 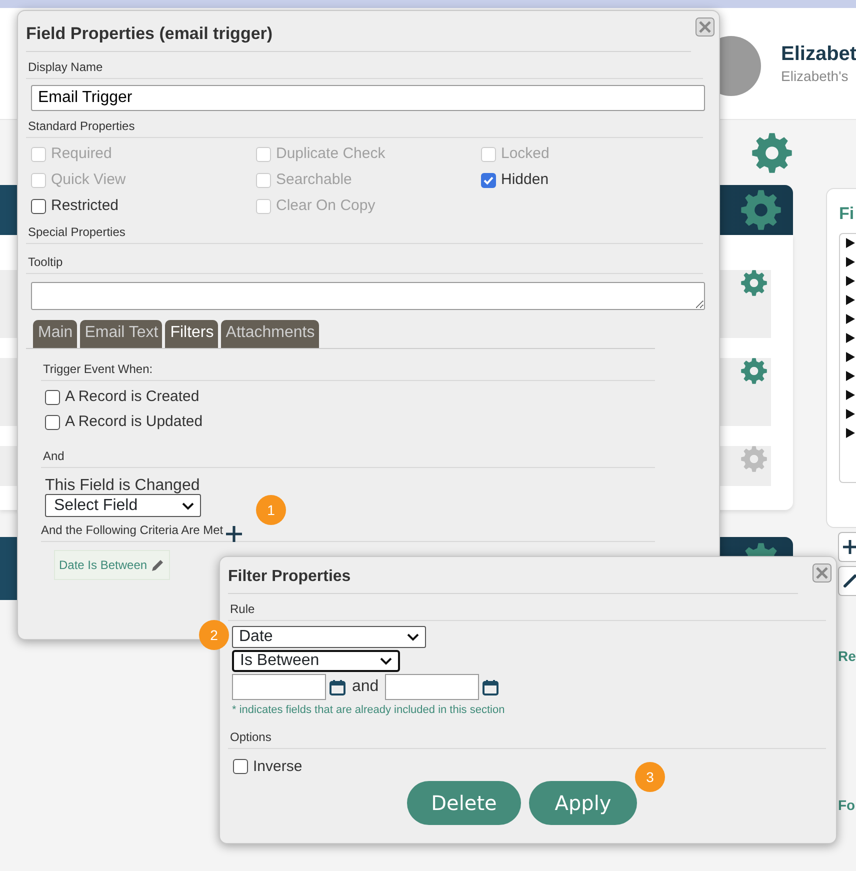 I want to click on apply-button: Apply, so click(x=583, y=802).